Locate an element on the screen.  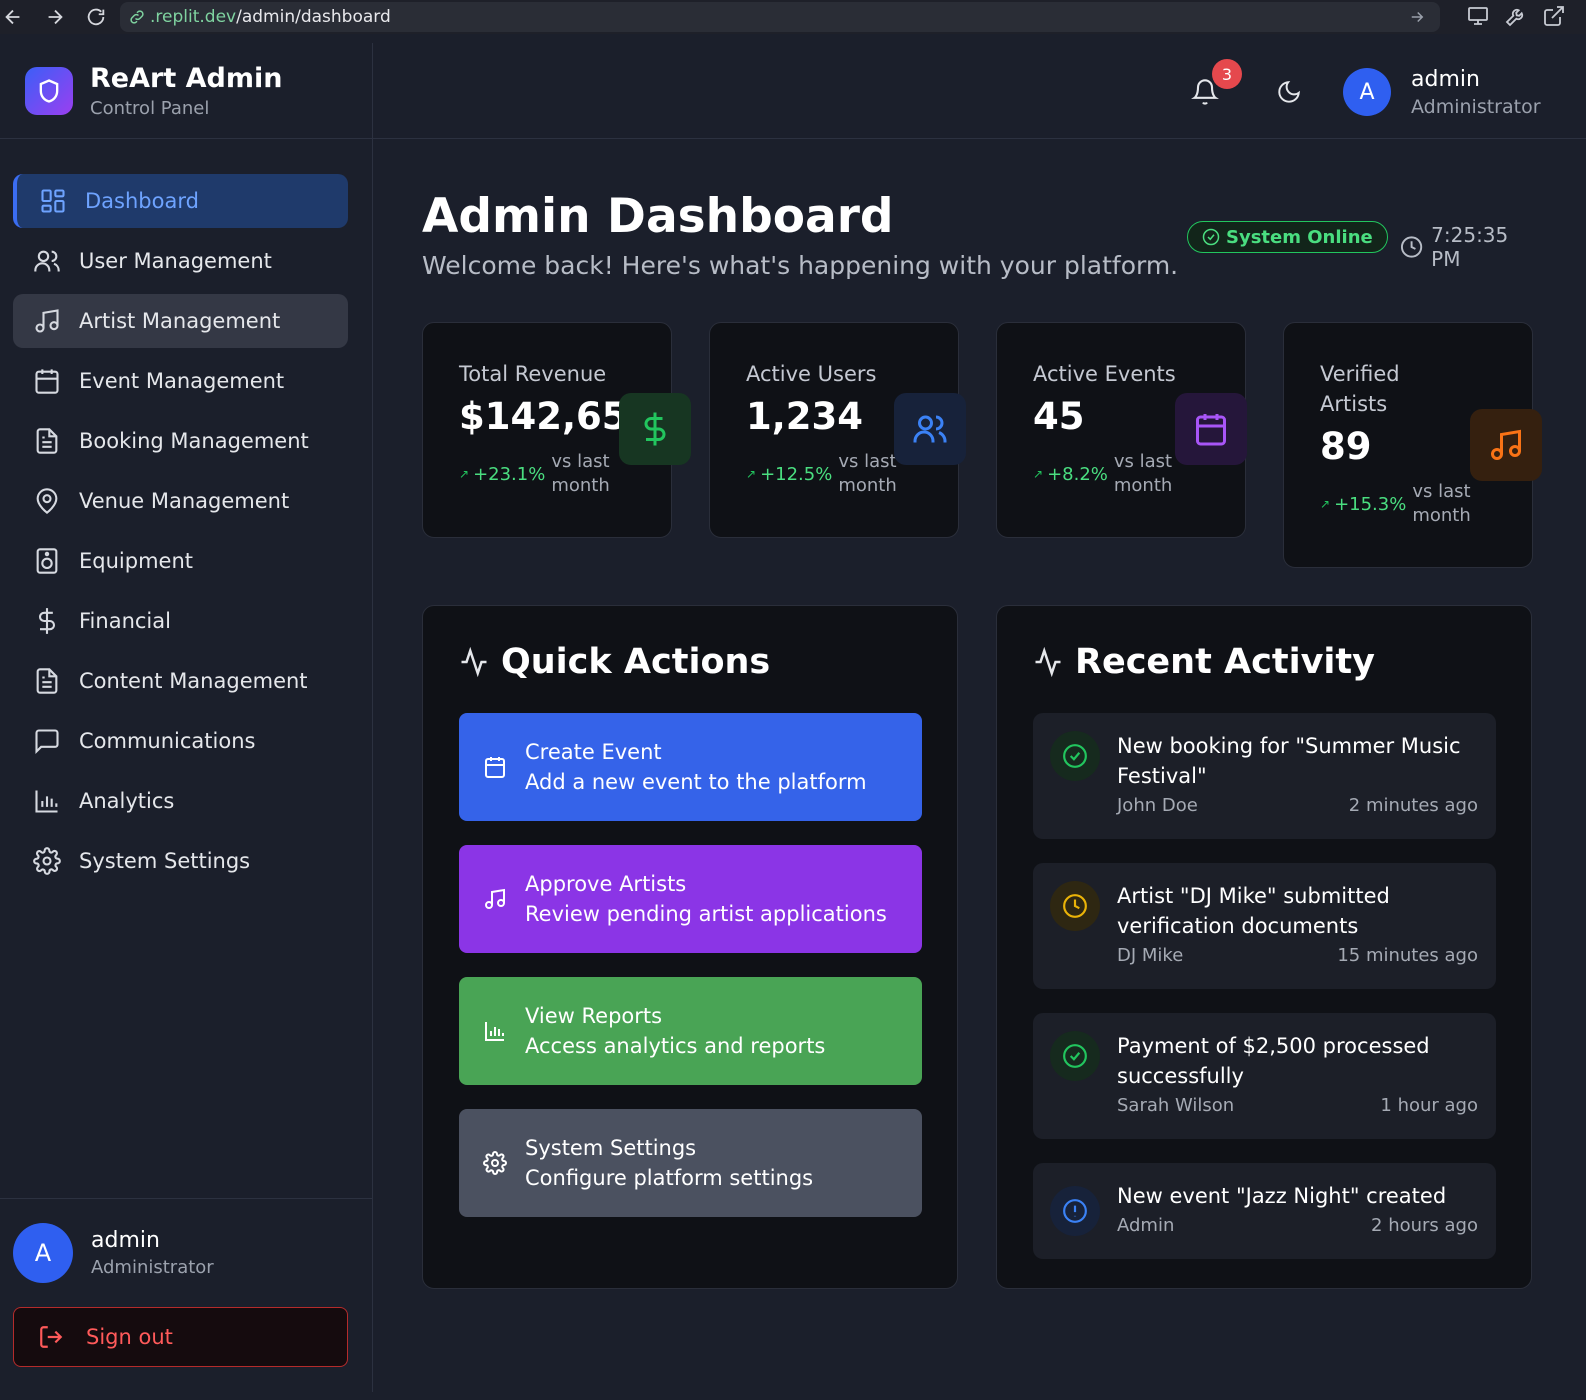
clock: 7:25:35 PM is located at coordinates (1470, 247).